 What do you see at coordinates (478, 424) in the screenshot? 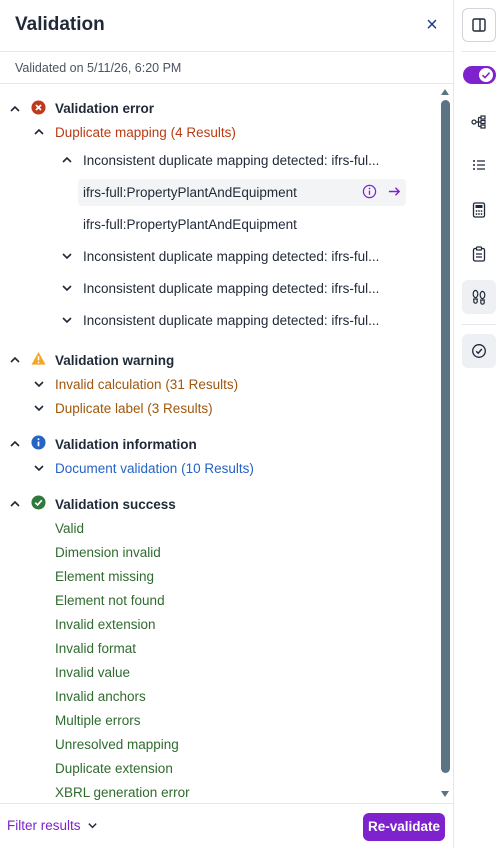
I see `right-tool-rail` at bounding box center [478, 424].